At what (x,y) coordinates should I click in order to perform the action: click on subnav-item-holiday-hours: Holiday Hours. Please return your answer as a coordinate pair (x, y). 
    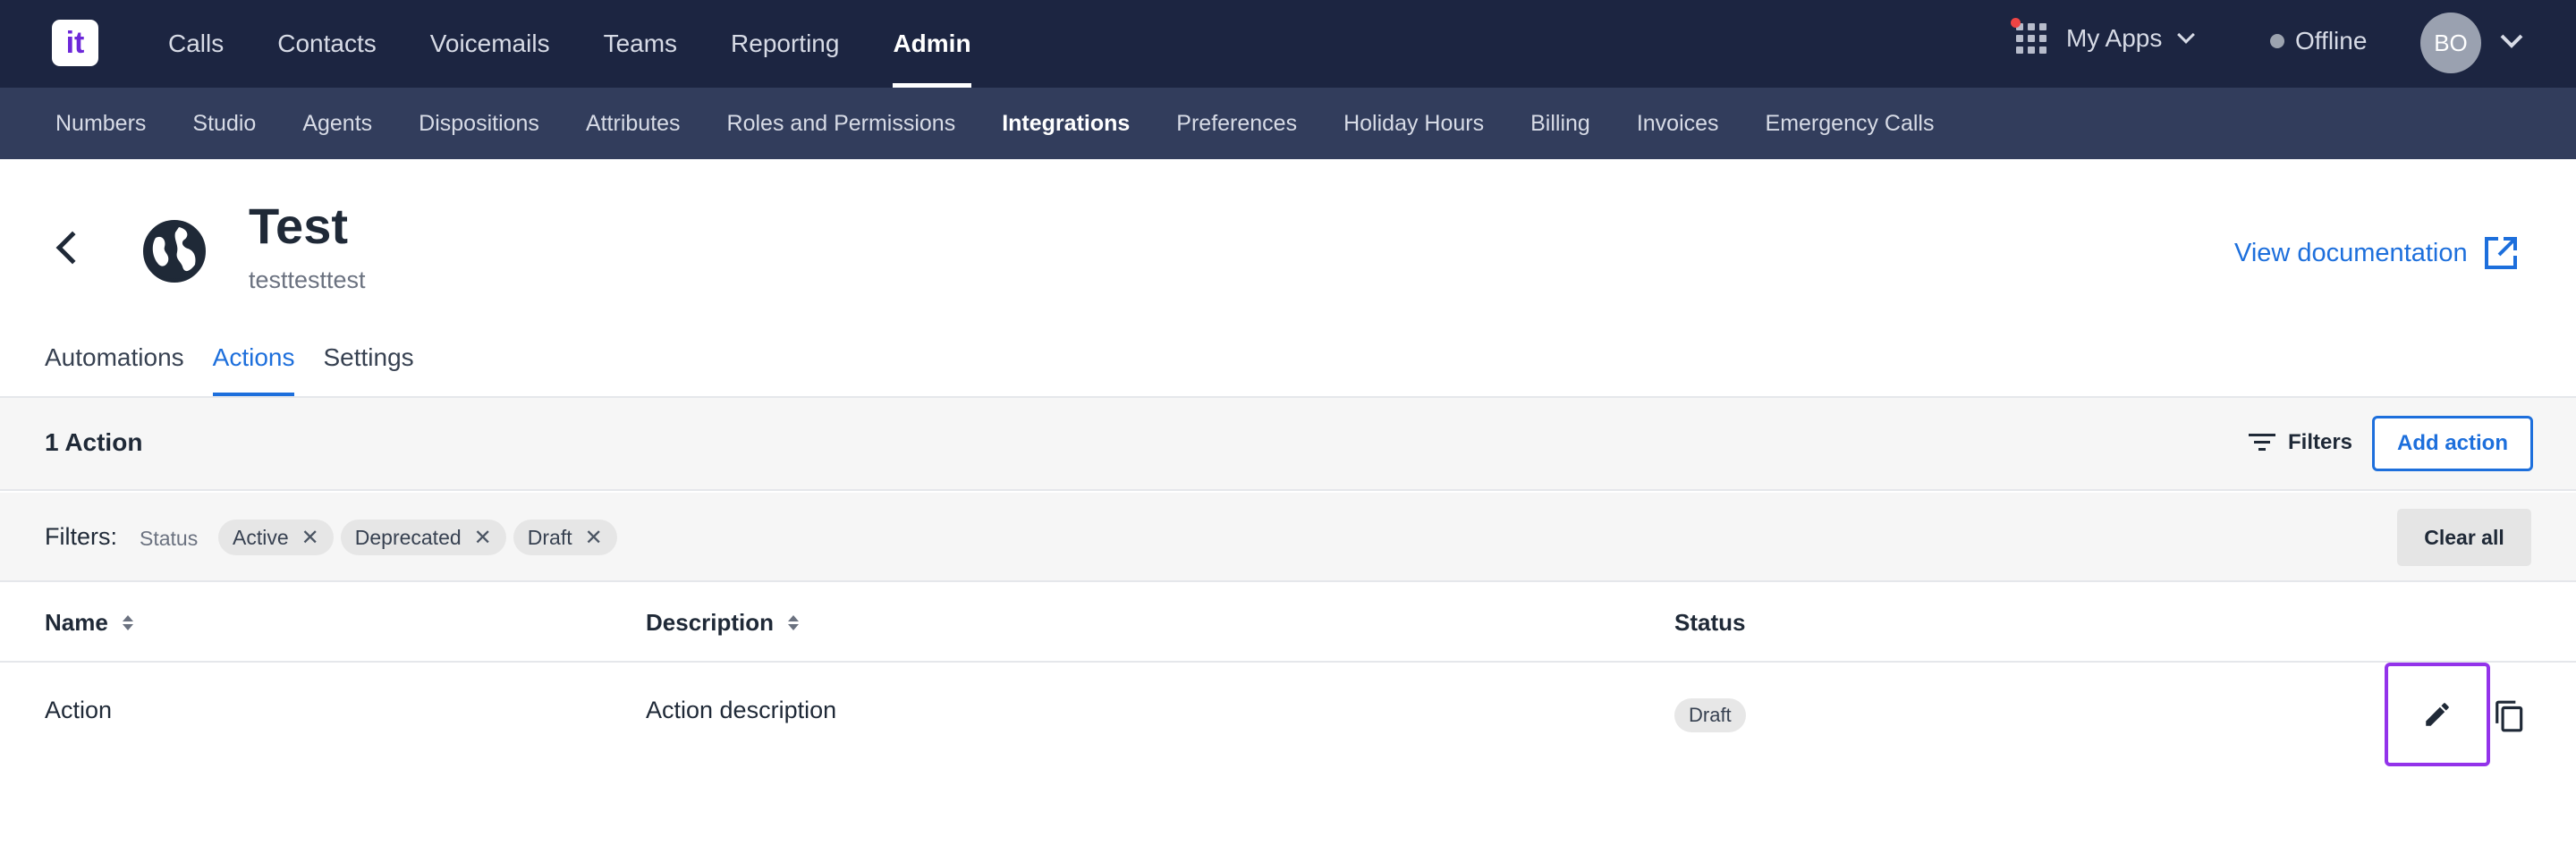
    Looking at the image, I should click on (1413, 124).